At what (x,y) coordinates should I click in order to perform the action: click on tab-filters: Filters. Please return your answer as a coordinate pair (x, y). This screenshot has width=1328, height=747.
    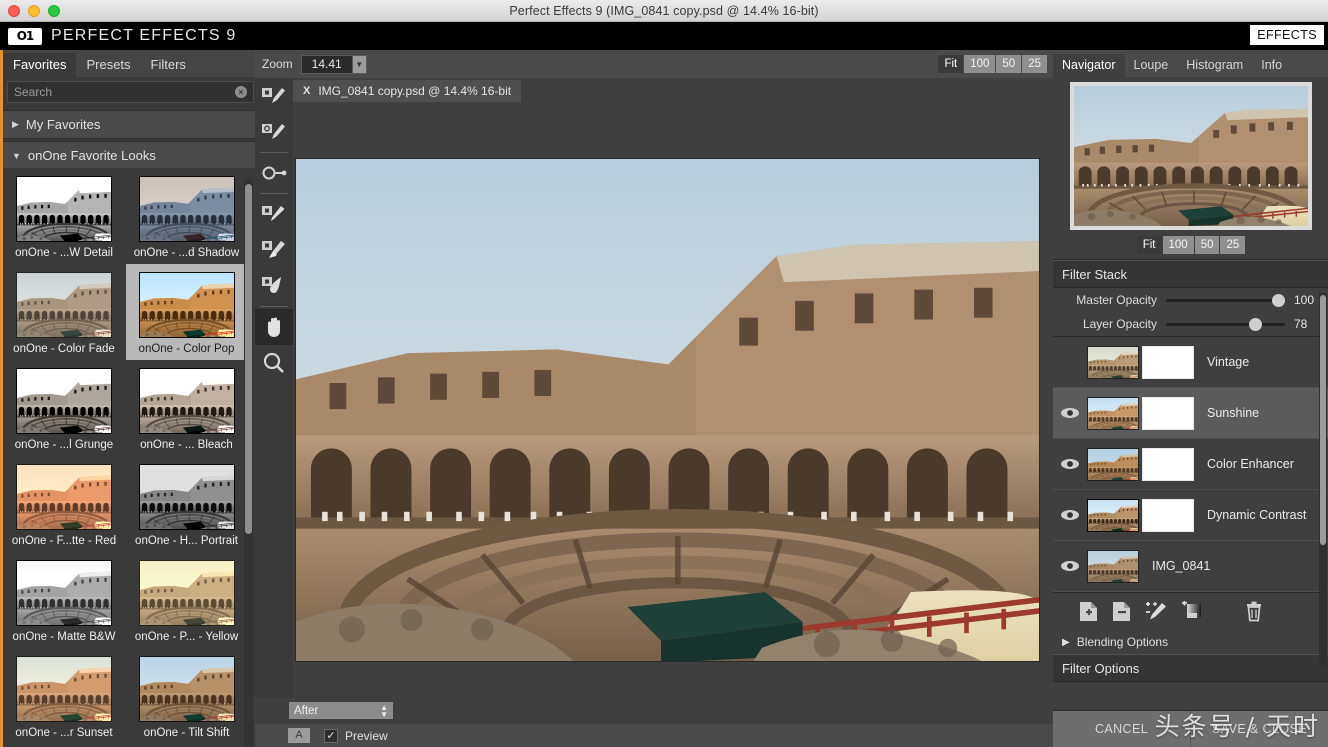
    Looking at the image, I should click on (168, 65).